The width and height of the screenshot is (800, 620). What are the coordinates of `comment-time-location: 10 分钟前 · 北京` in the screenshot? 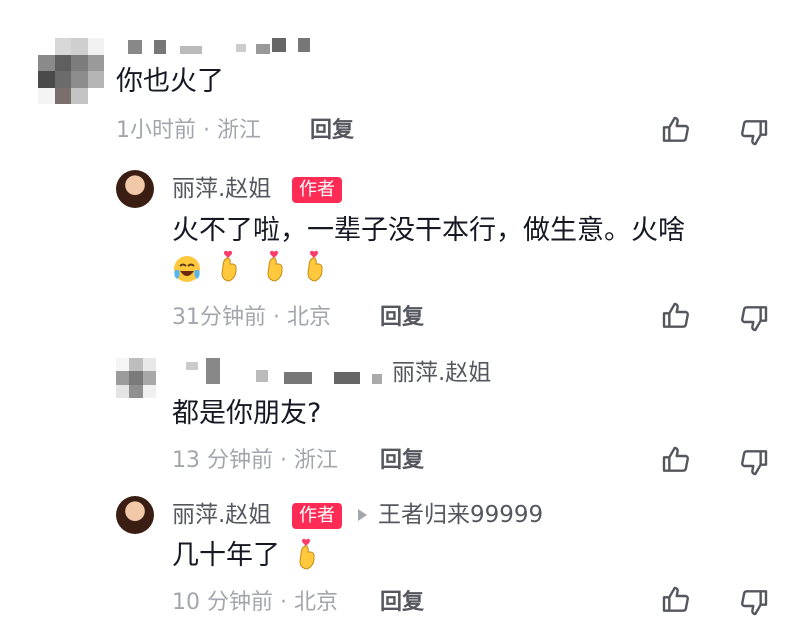 It's located at (255, 602).